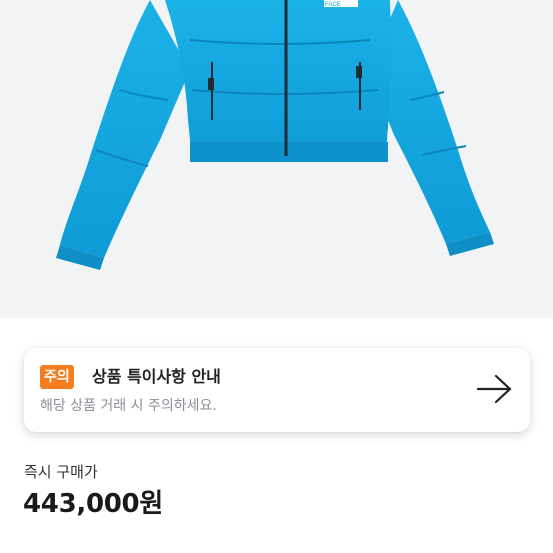 The image size is (553, 553). I want to click on logo-text: FACE, so click(333, 5).